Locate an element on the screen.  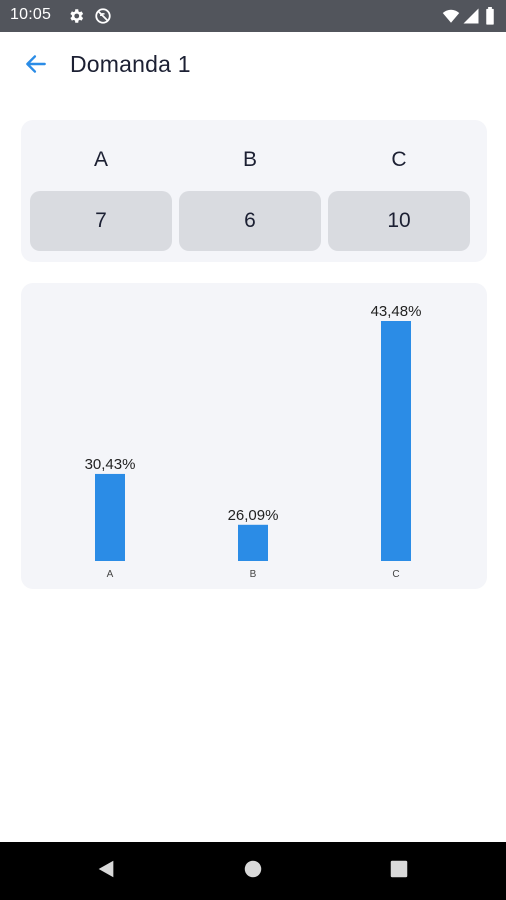
navigation-bar is located at coordinates (253, 871).